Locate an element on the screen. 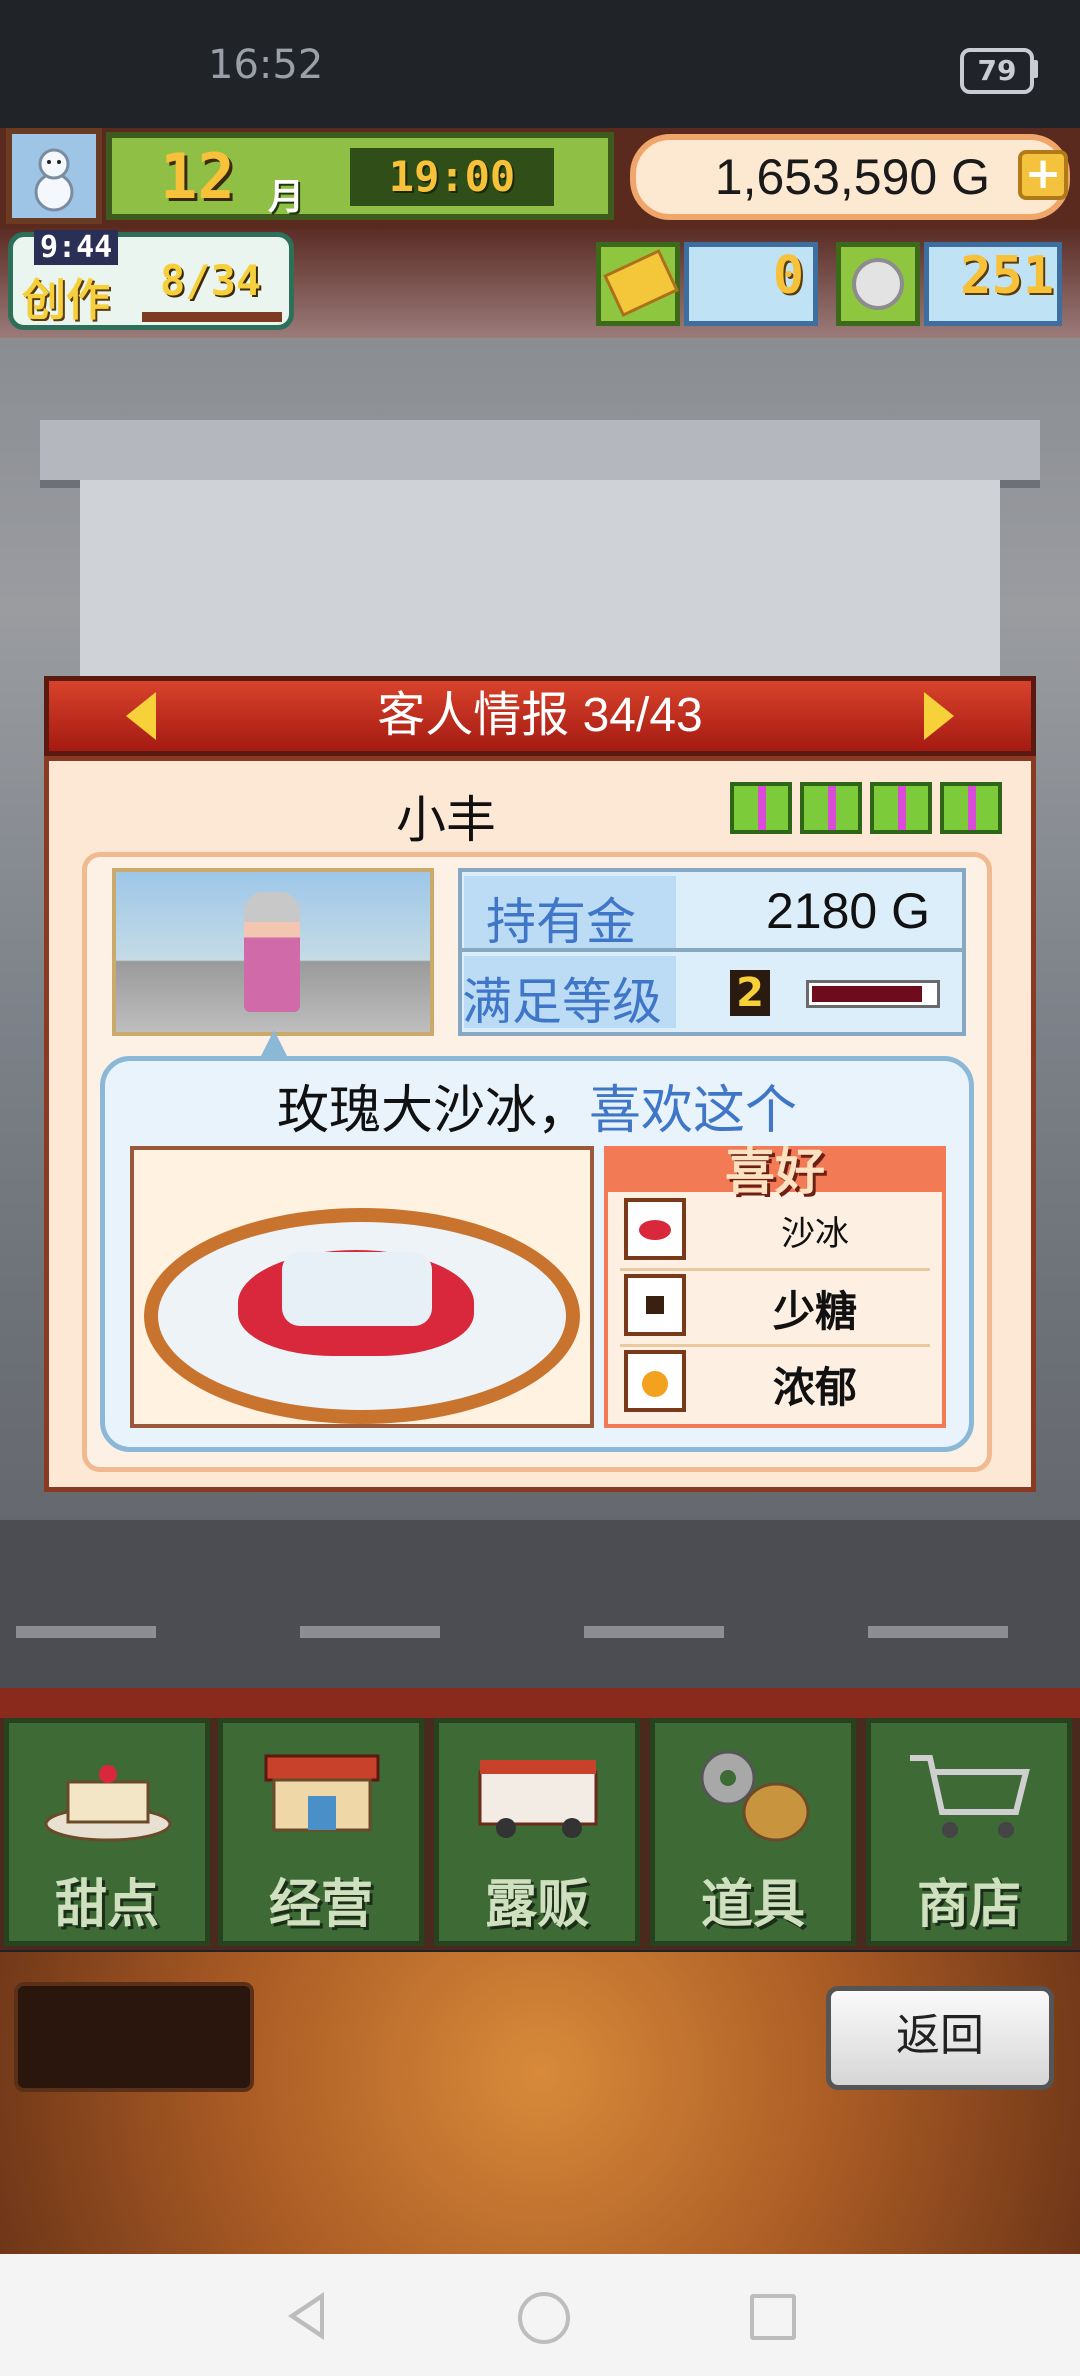 The width and height of the screenshot is (1080, 2376). preference-label: 少糖 is located at coordinates (814, 1311).